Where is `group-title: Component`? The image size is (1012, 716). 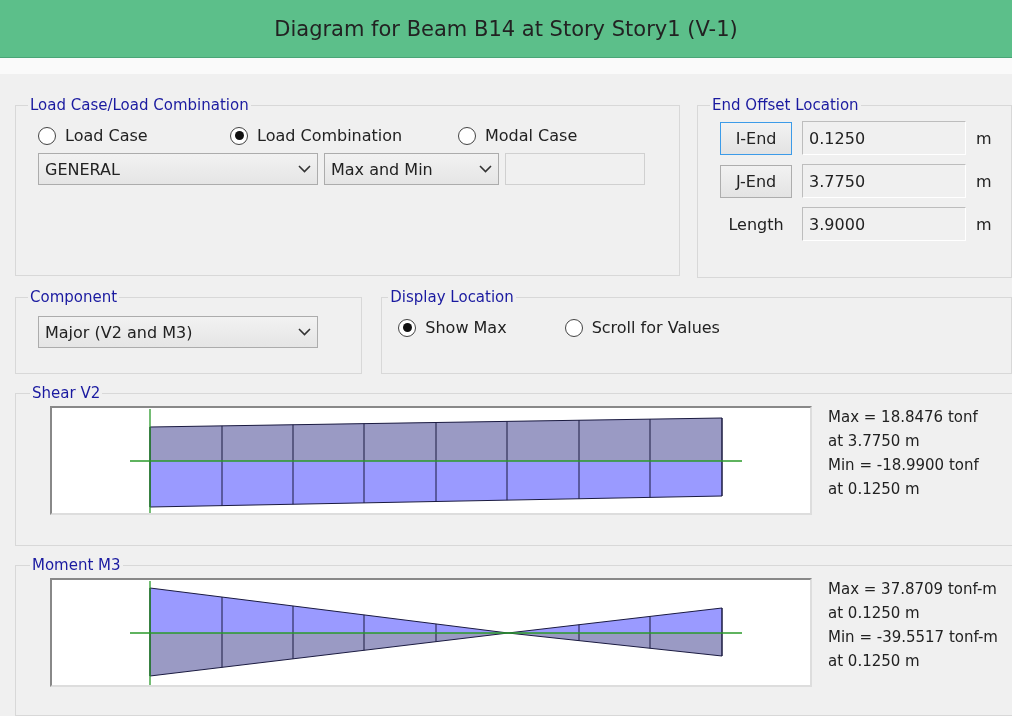
group-title: Component is located at coordinates (74, 297).